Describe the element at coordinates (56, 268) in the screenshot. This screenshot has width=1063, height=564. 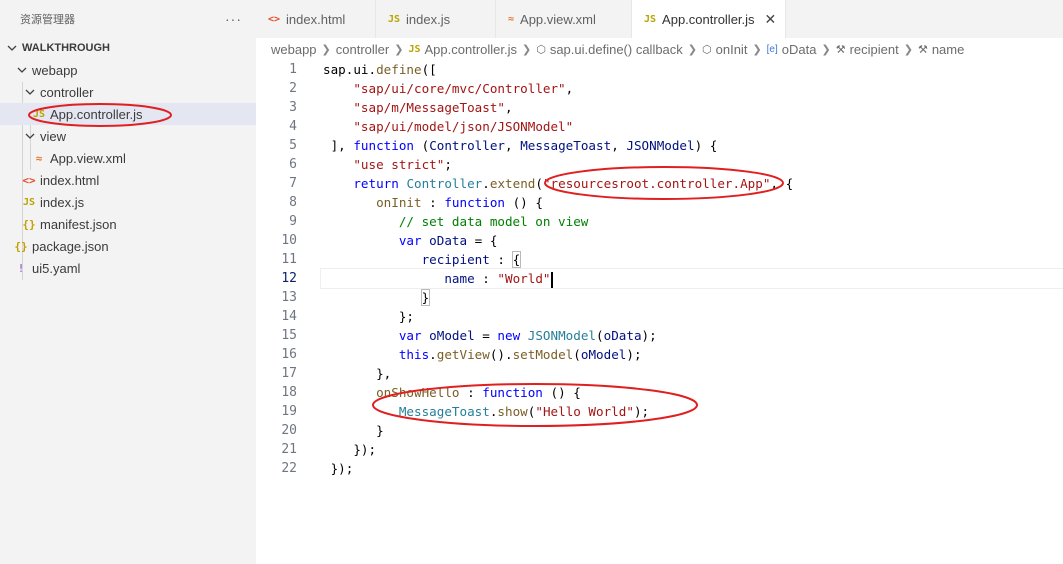
I see `tree-item-label: ui5.yaml` at that location.